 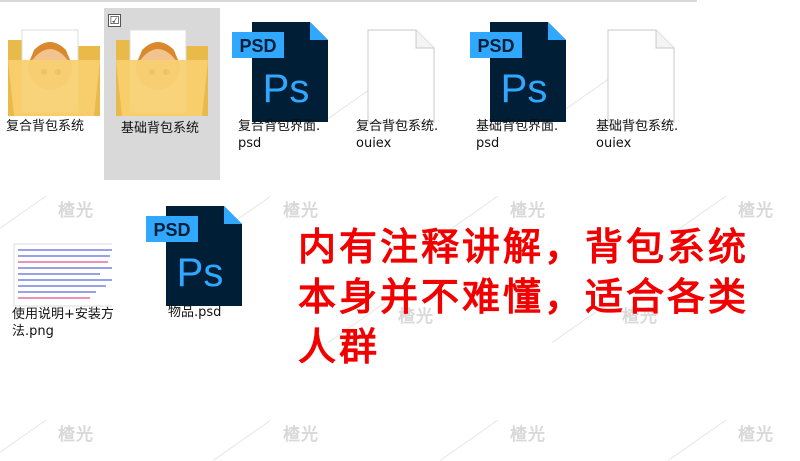 I want to click on file-item-folder-selected: ☑ 基础背包系统, so click(x=162, y=94).